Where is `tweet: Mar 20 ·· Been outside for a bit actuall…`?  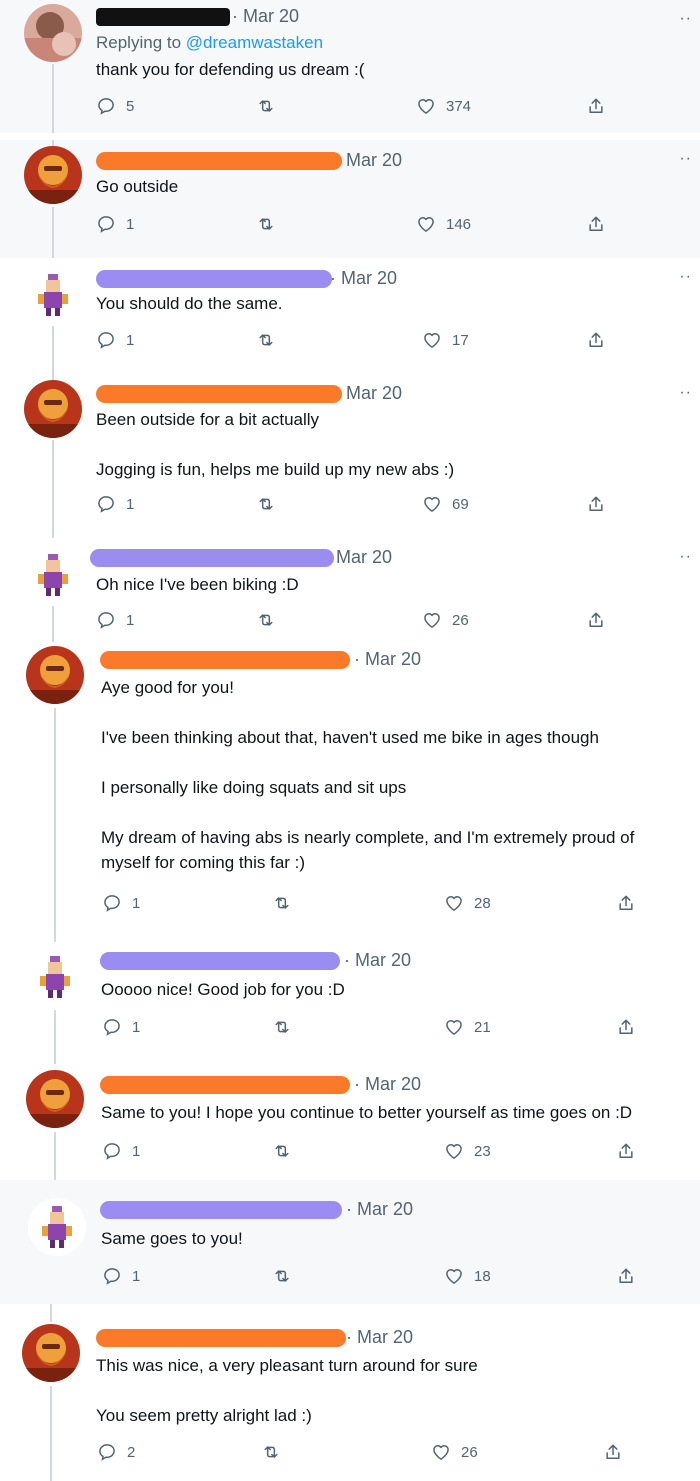 tweet: Mar 20 ·· Been outside for a bit actuall… is located at coordinates (350, 456).